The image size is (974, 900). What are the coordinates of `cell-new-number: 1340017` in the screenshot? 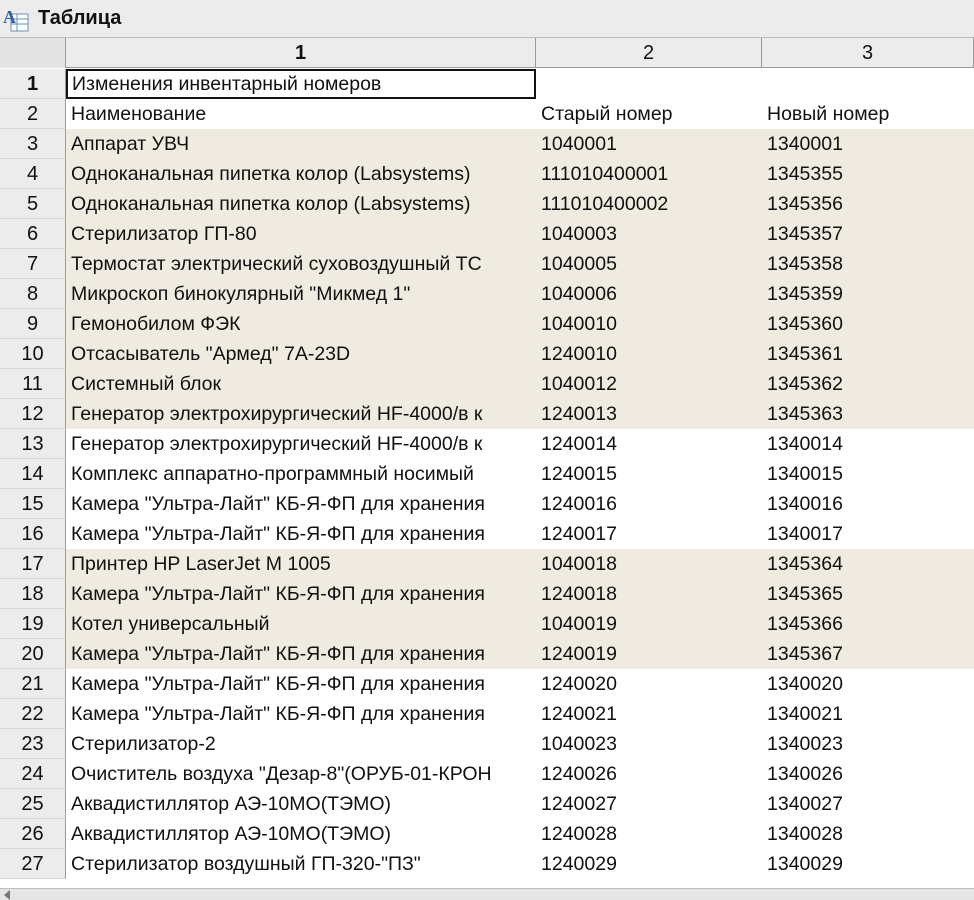 It's located at (868, 534).